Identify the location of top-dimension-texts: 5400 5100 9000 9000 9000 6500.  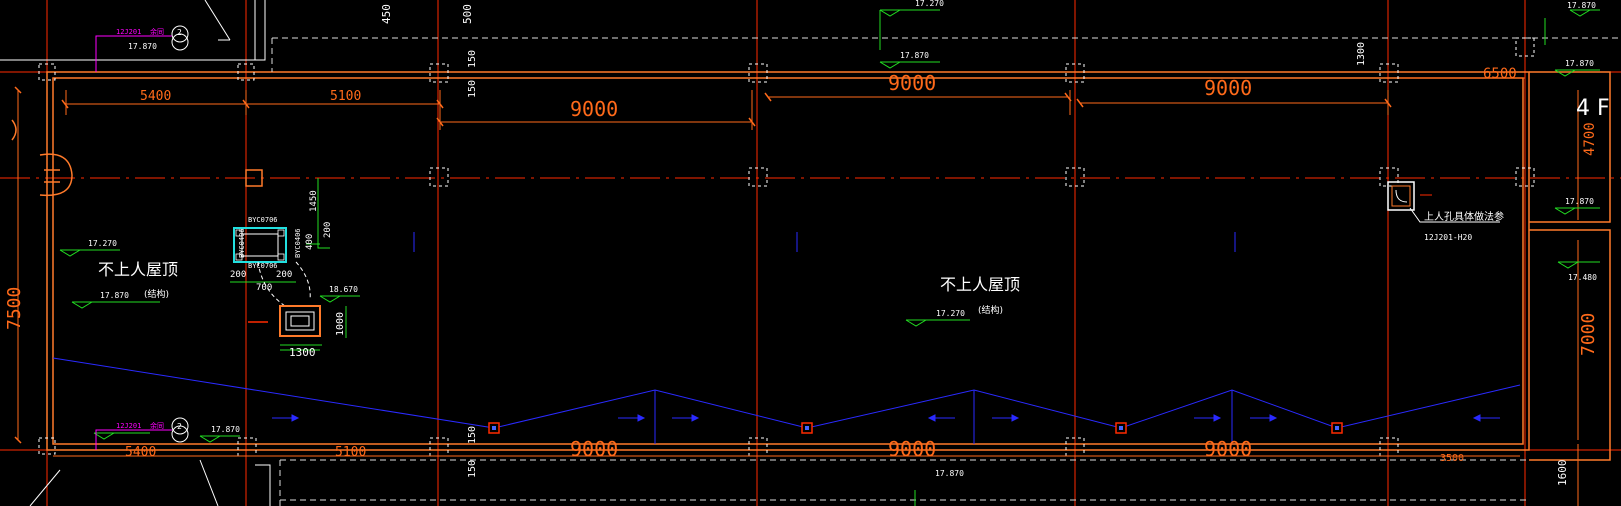
(828, 93).